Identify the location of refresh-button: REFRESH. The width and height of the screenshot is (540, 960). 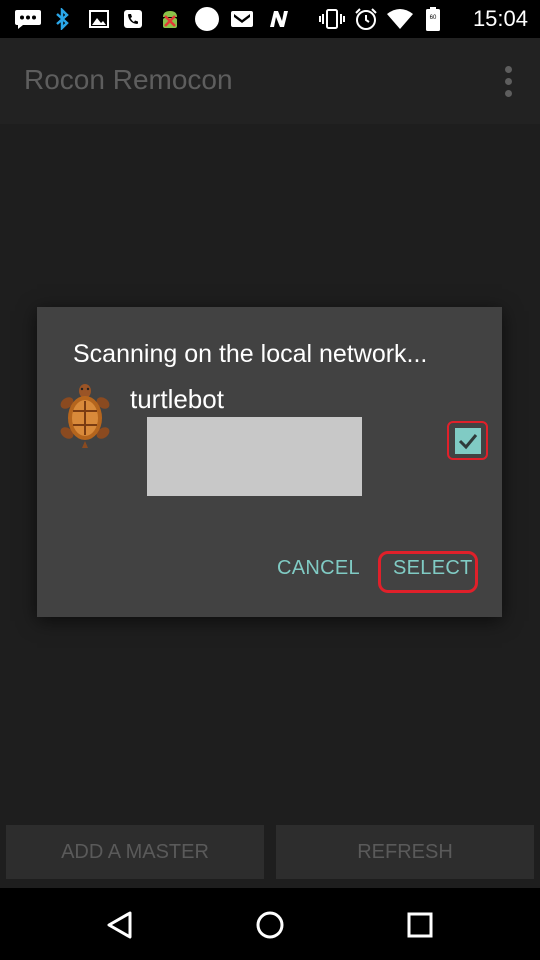
(405, 852).